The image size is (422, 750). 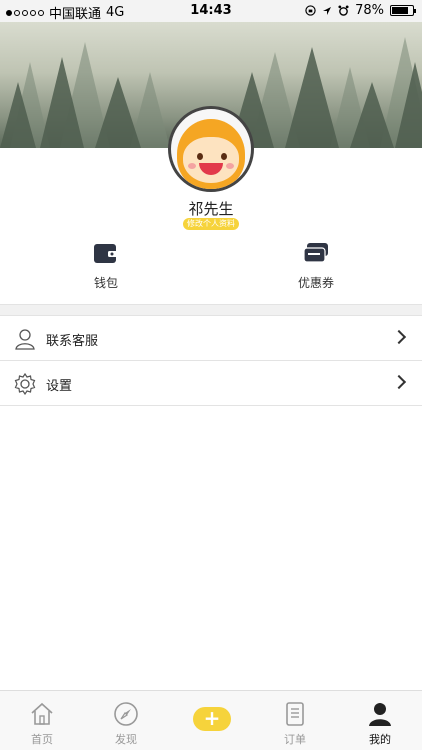 I want to click on tab-label-discover: 发现, so click(x=126, y=739).